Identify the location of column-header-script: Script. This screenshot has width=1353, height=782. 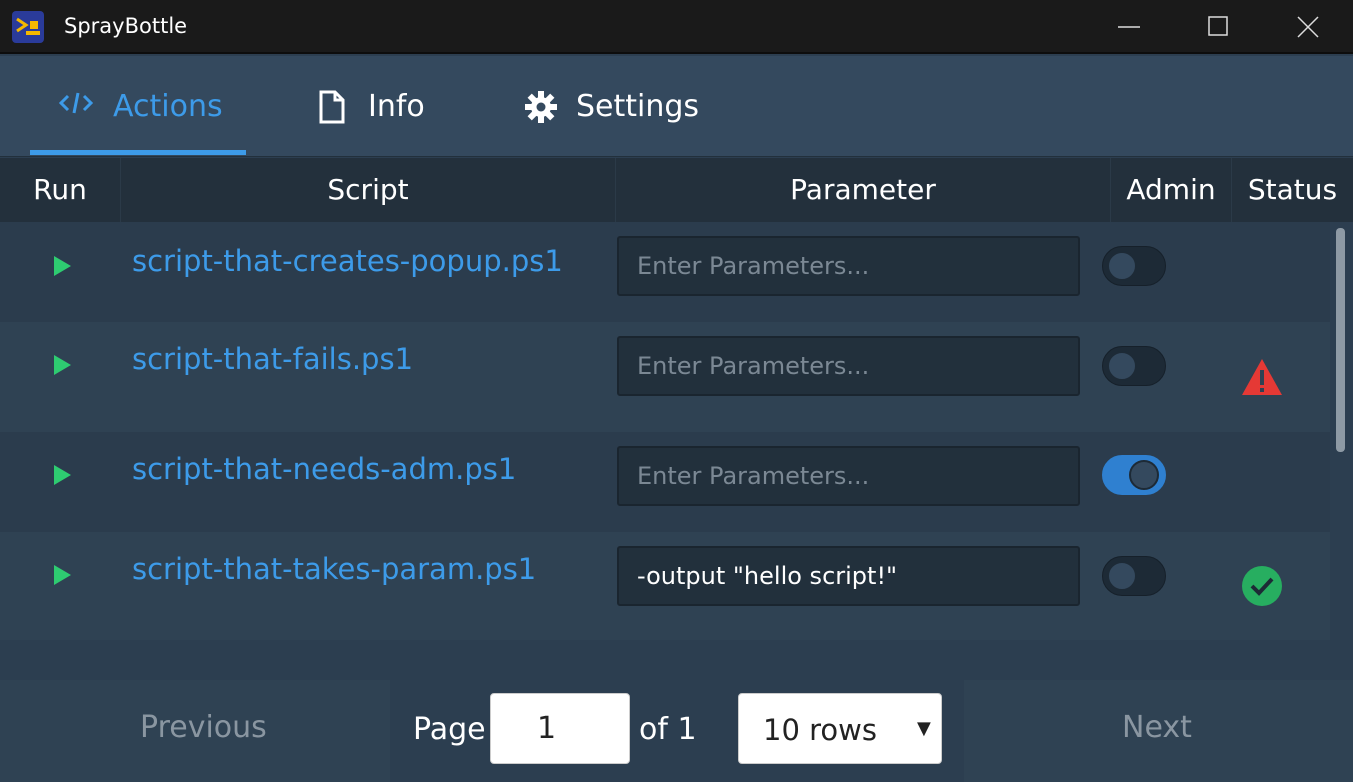
(368, 189).